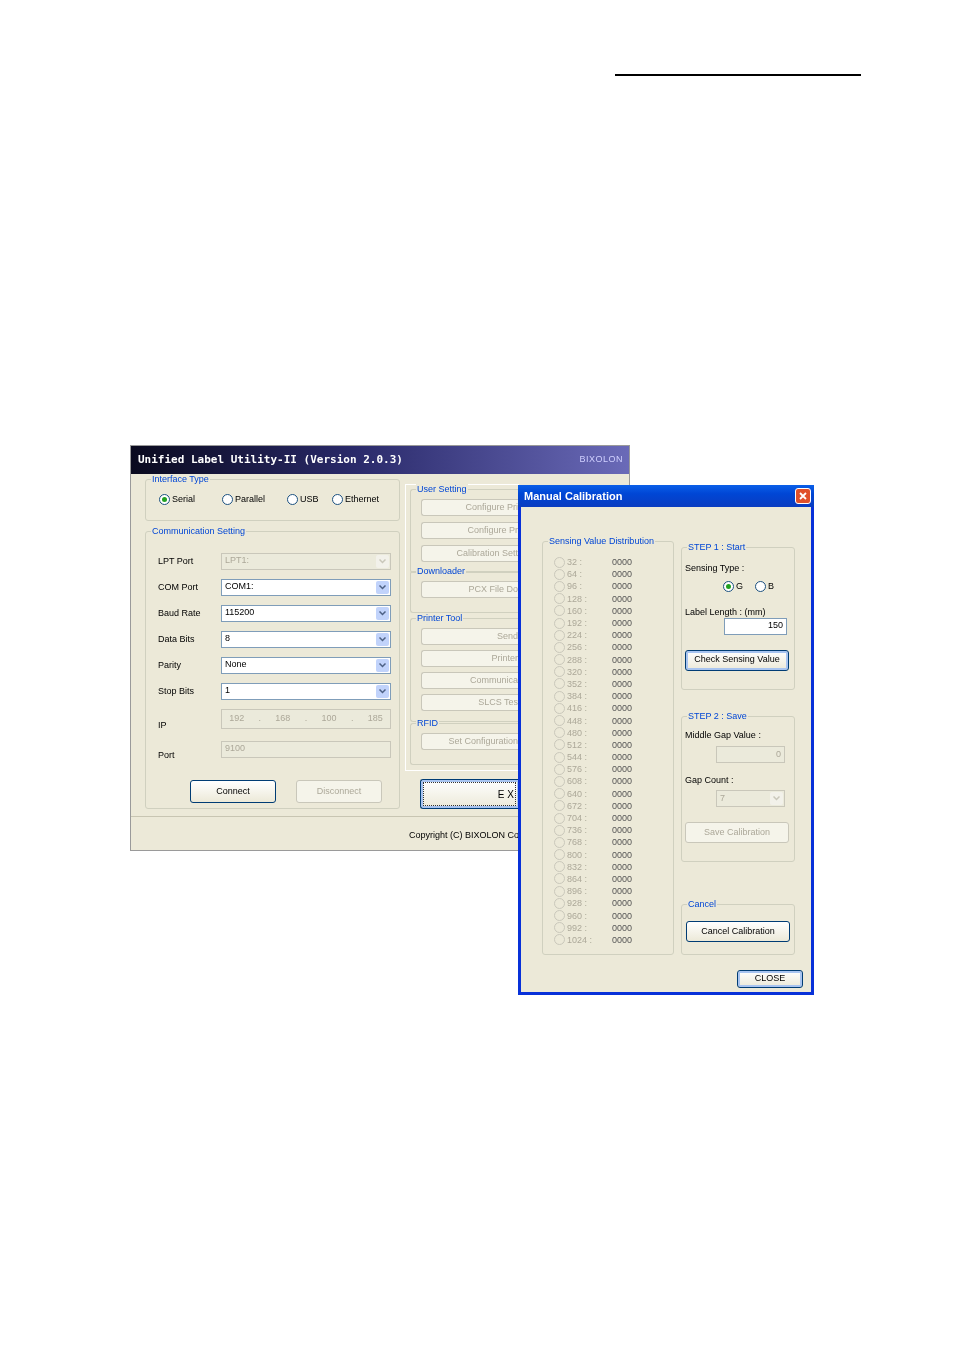  I want to click on sensing-label: 96 :, so click(575, 586).